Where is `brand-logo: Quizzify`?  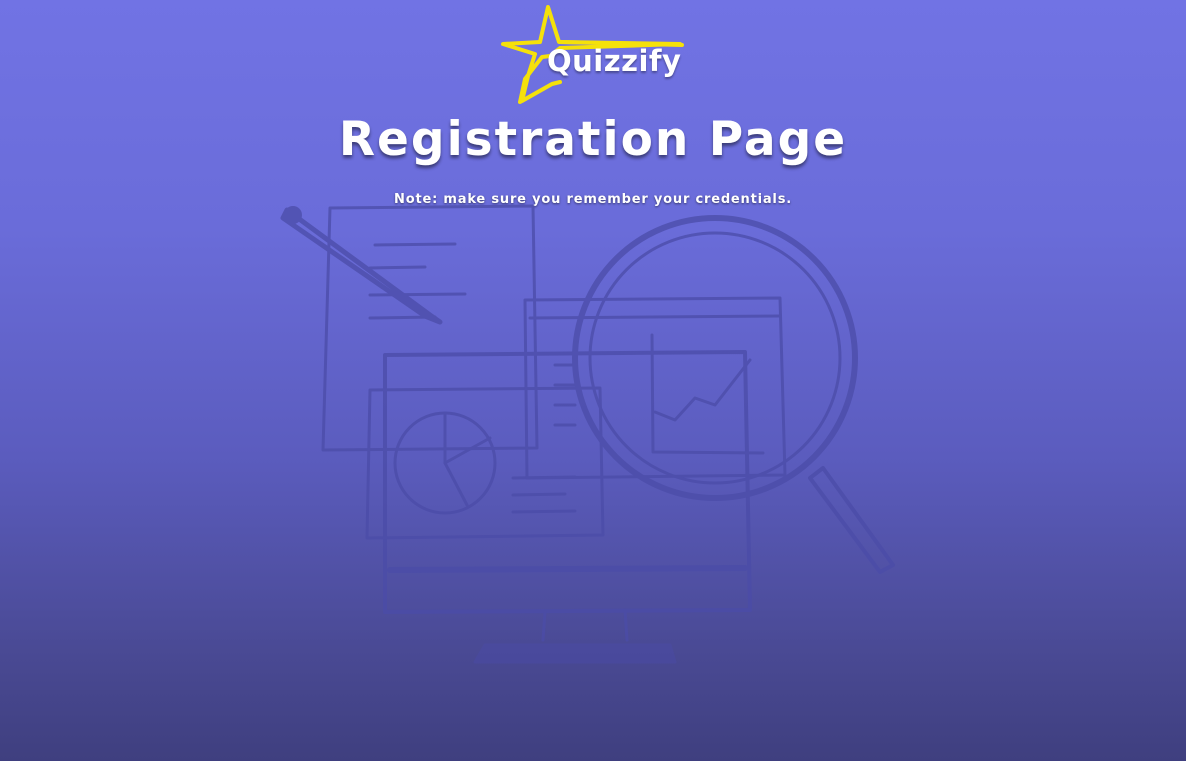
brand-logo: Quizzify is located at coordinates (593, 54).